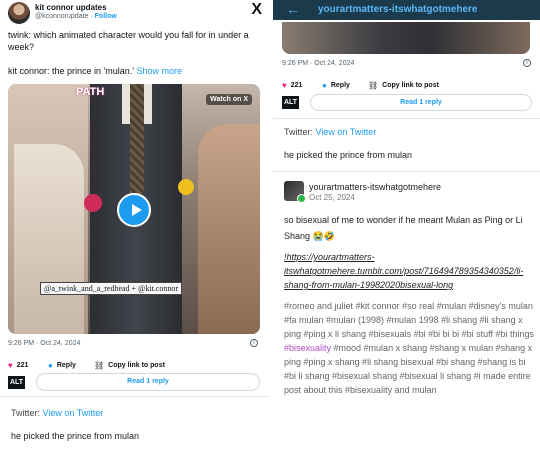 This screenshot has width=540, height=452. I want to click on tweet-video-cropped, so click(406, 38).